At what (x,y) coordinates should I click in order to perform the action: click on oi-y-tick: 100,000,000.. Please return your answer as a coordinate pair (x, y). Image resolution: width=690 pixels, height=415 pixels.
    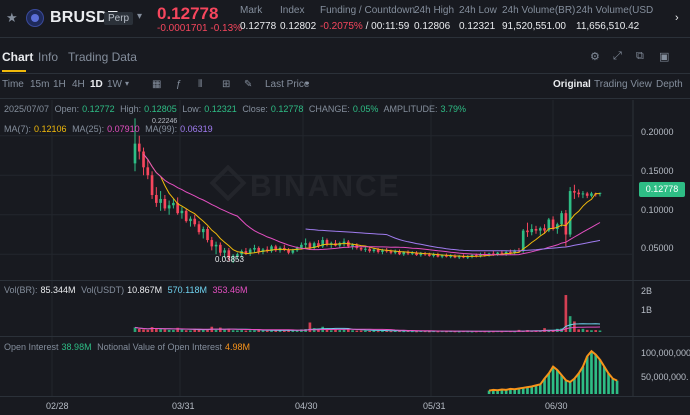
    Looking at the image, I should click on (665, 353).